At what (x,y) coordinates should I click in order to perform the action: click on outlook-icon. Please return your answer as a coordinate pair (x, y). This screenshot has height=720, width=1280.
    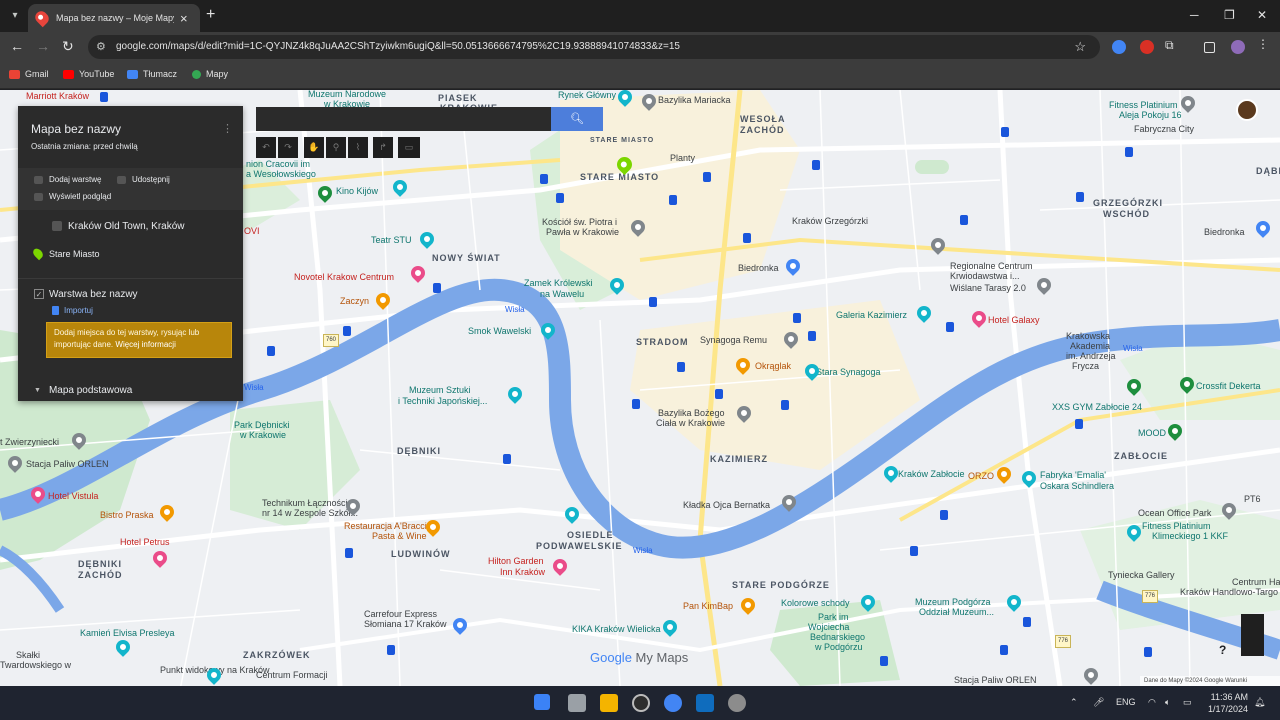
    Looking at the image, I should click on (705, 703).